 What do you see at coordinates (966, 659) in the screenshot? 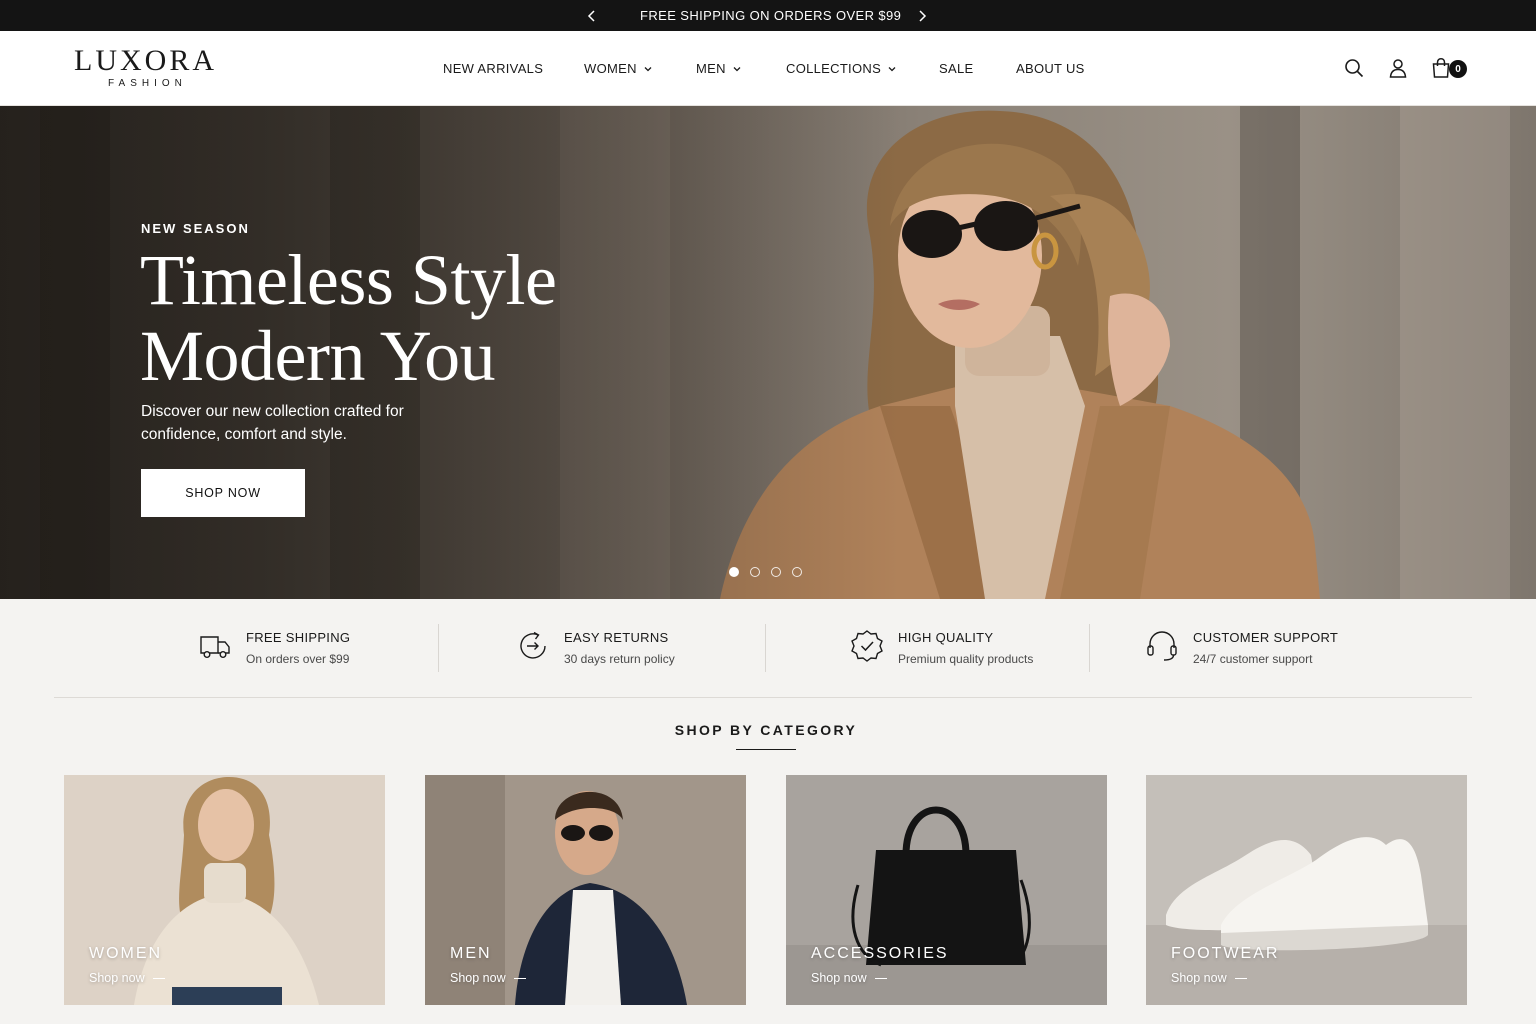
I see `feature-subtitle: Premium quality products` at bounding box center [966, 659].